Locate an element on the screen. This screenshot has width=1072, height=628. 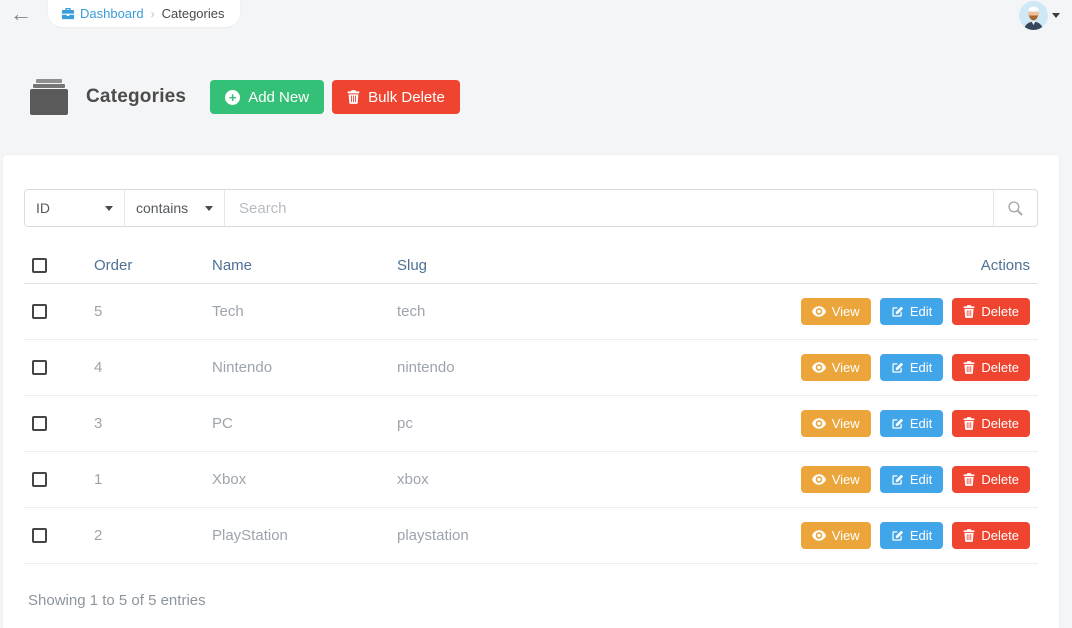
cell-order: 2 is located at coordinates (145, 535).